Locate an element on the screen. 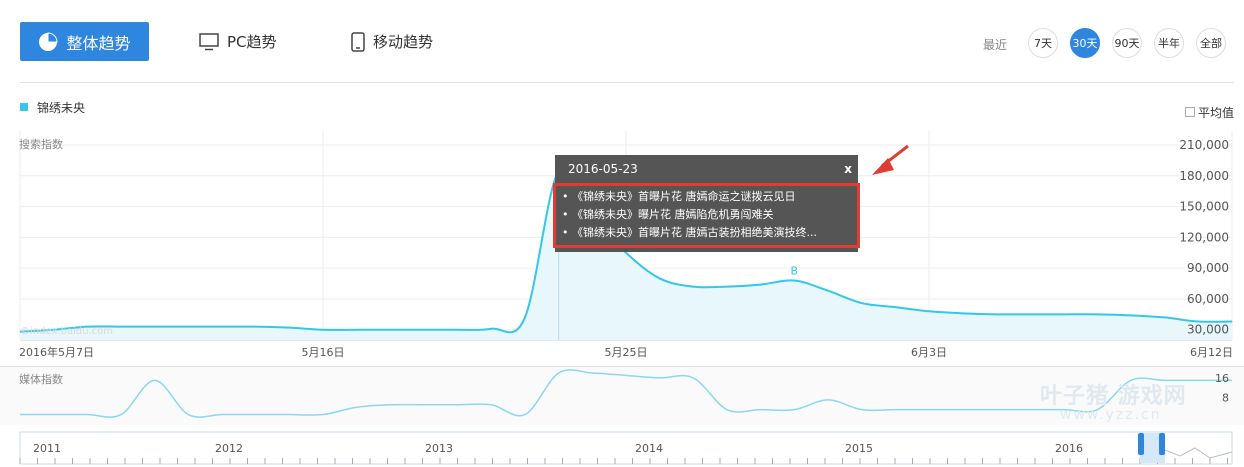 The width and height of the screenshot is (1244, 467). pc-trend-label: PC趋势 is located at coordinates (252, 42).